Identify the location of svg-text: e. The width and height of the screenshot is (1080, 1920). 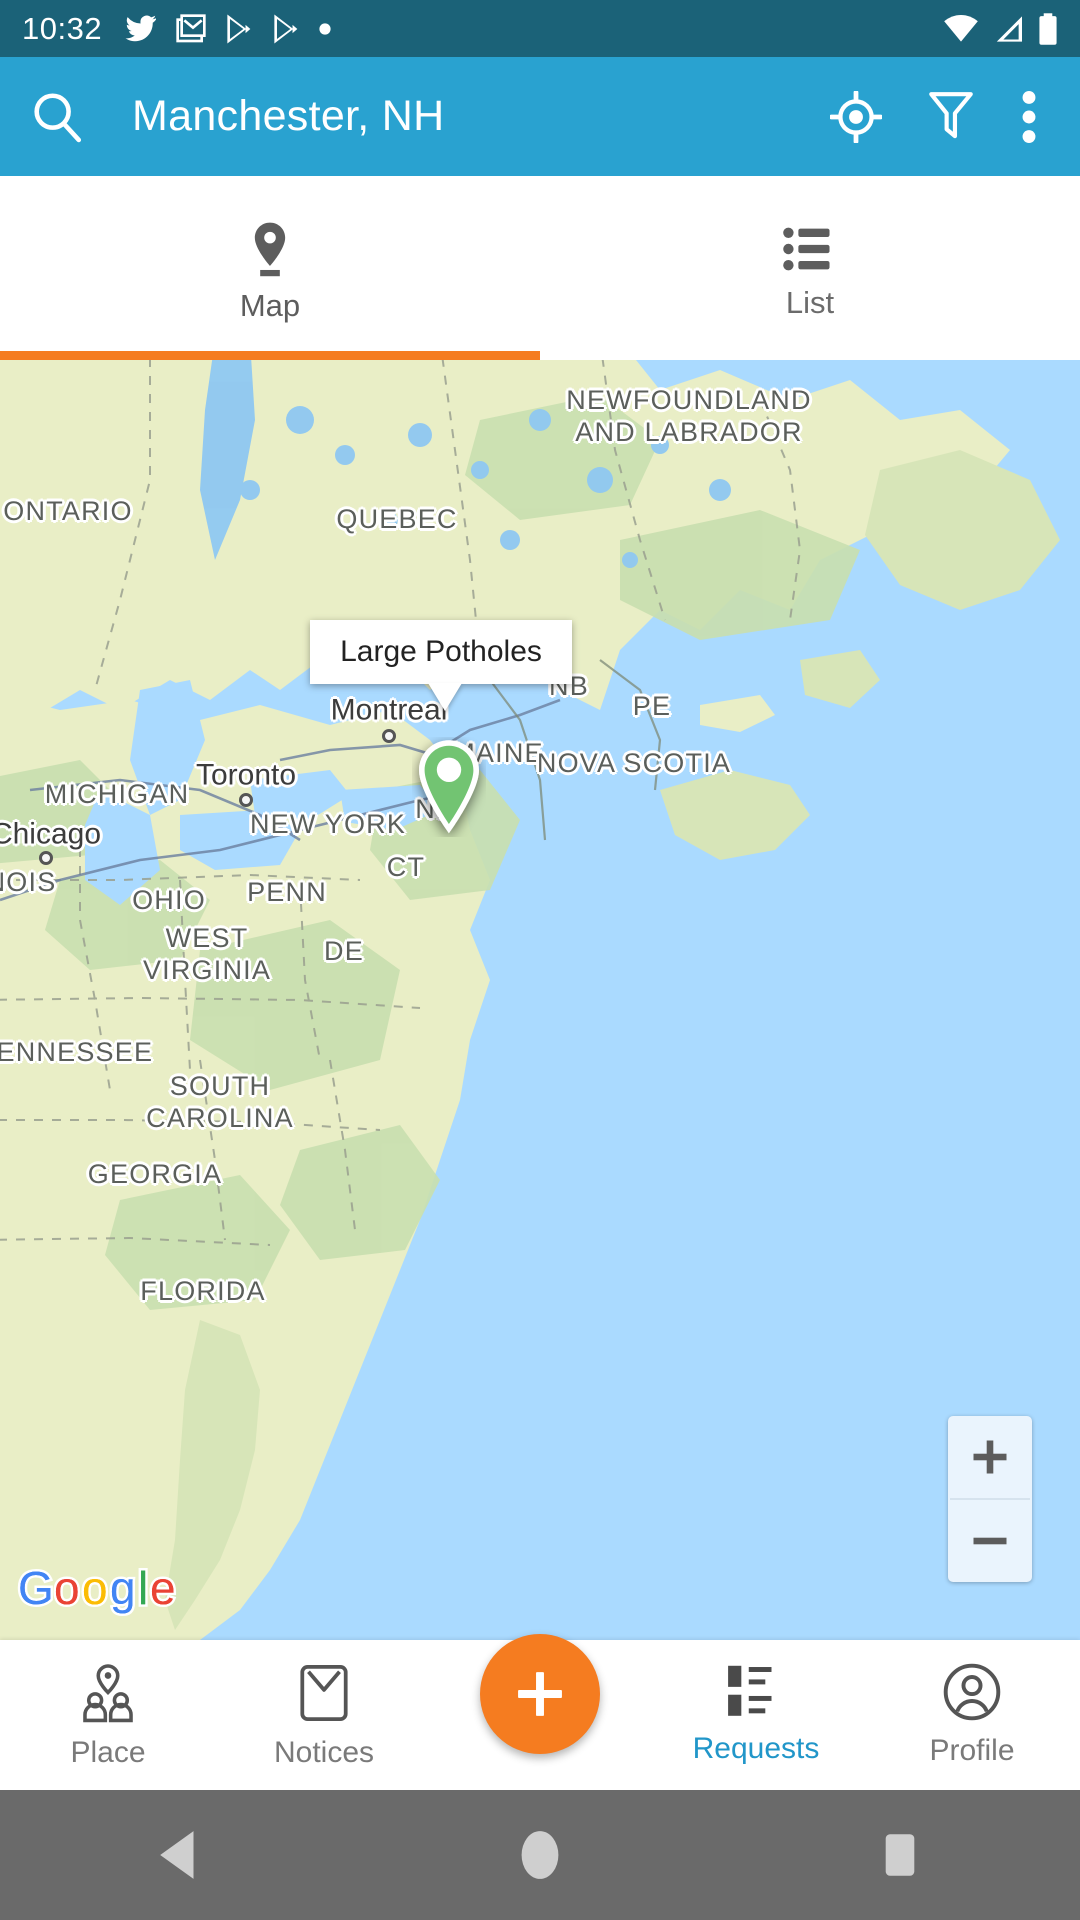
(163, 1588).